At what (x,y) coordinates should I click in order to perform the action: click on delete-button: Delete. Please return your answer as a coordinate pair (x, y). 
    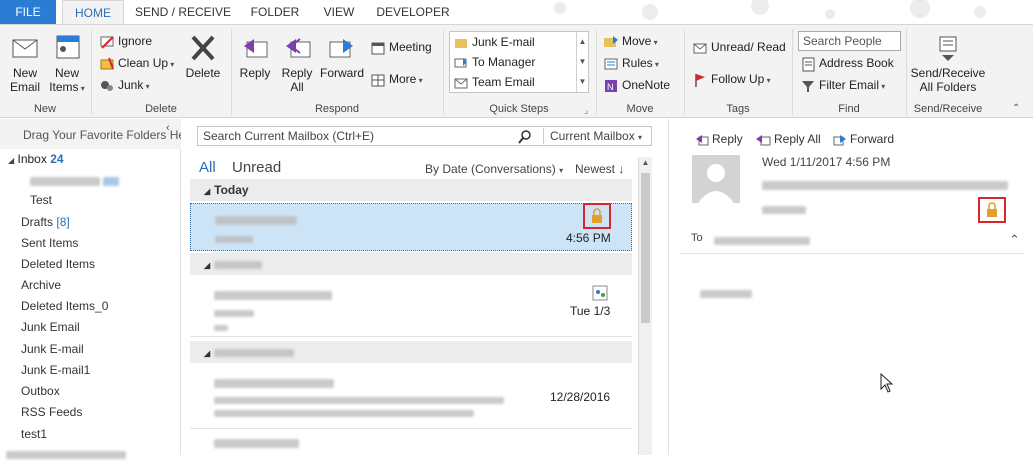
    Looking at the image, I should click on (203, 56).